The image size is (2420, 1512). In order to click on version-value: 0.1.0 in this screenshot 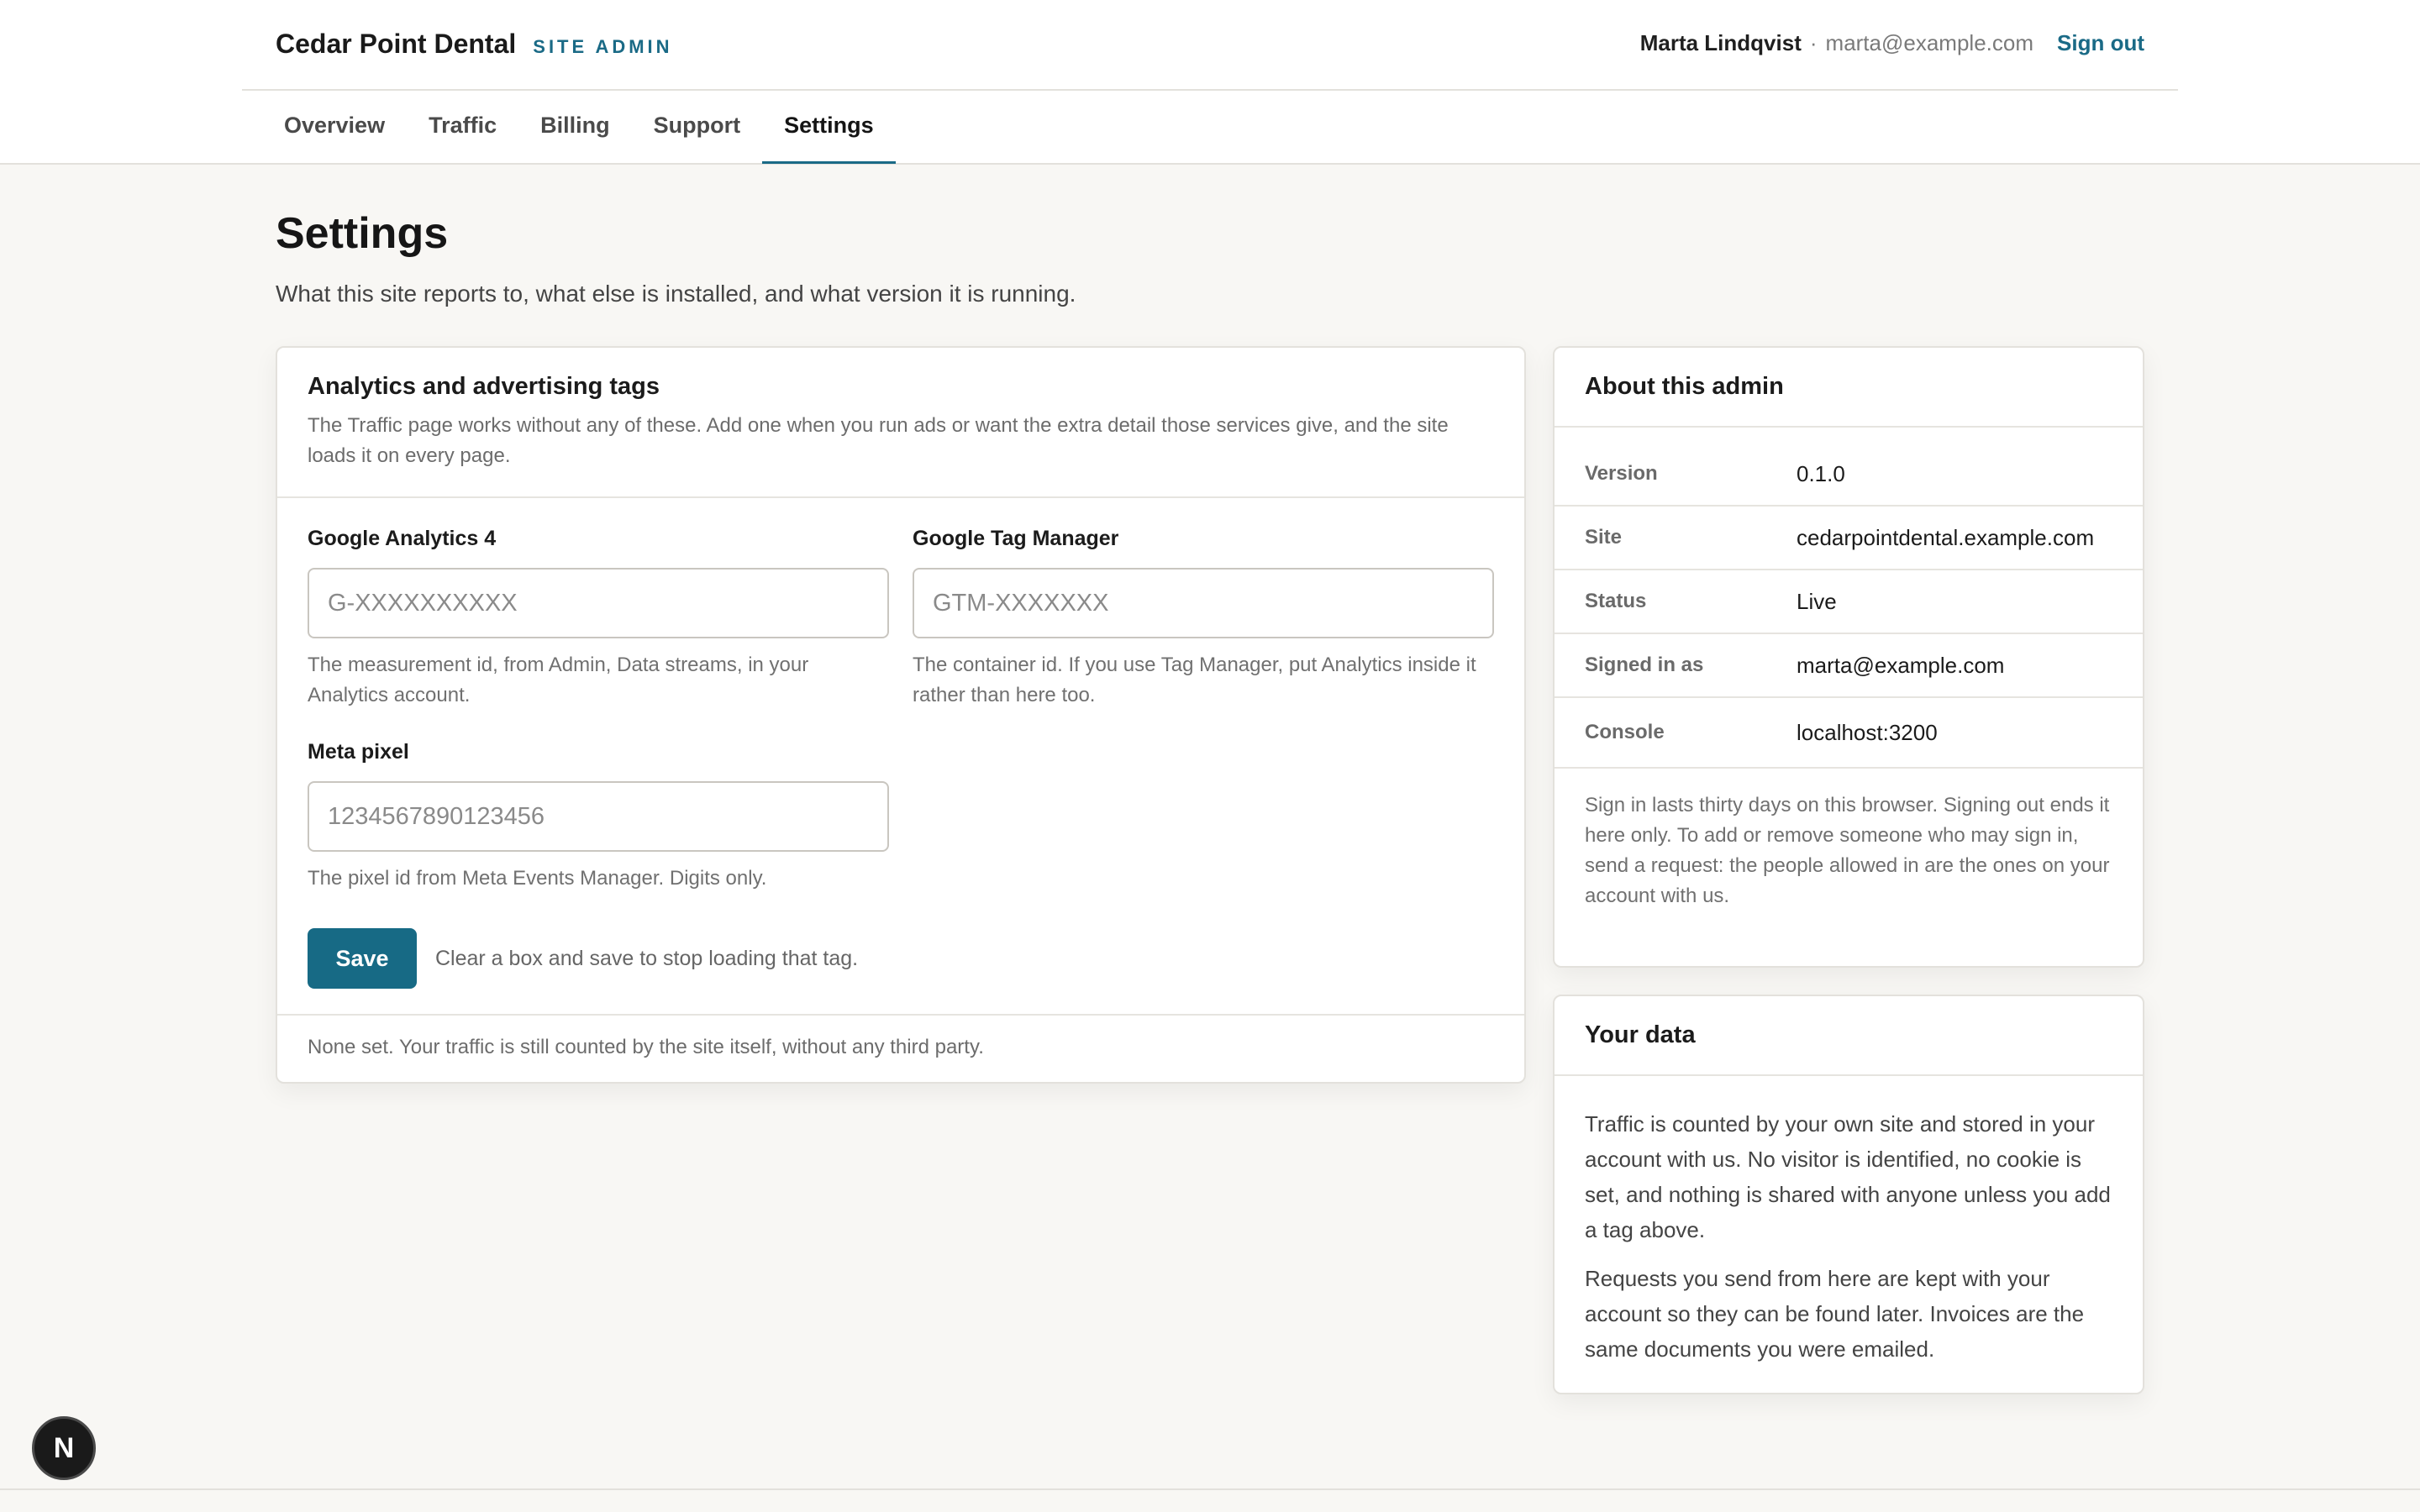, I will do `click(1821, 473)`.